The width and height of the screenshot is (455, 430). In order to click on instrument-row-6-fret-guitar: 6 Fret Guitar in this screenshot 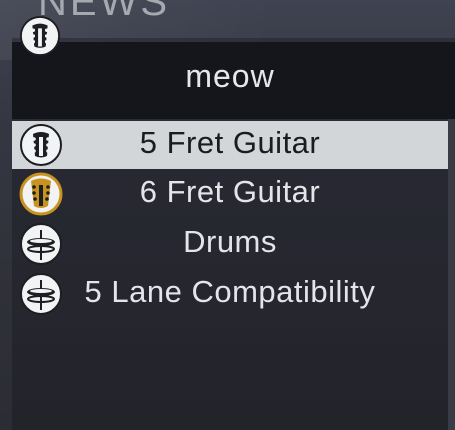, I will do `click(230, 194)`.